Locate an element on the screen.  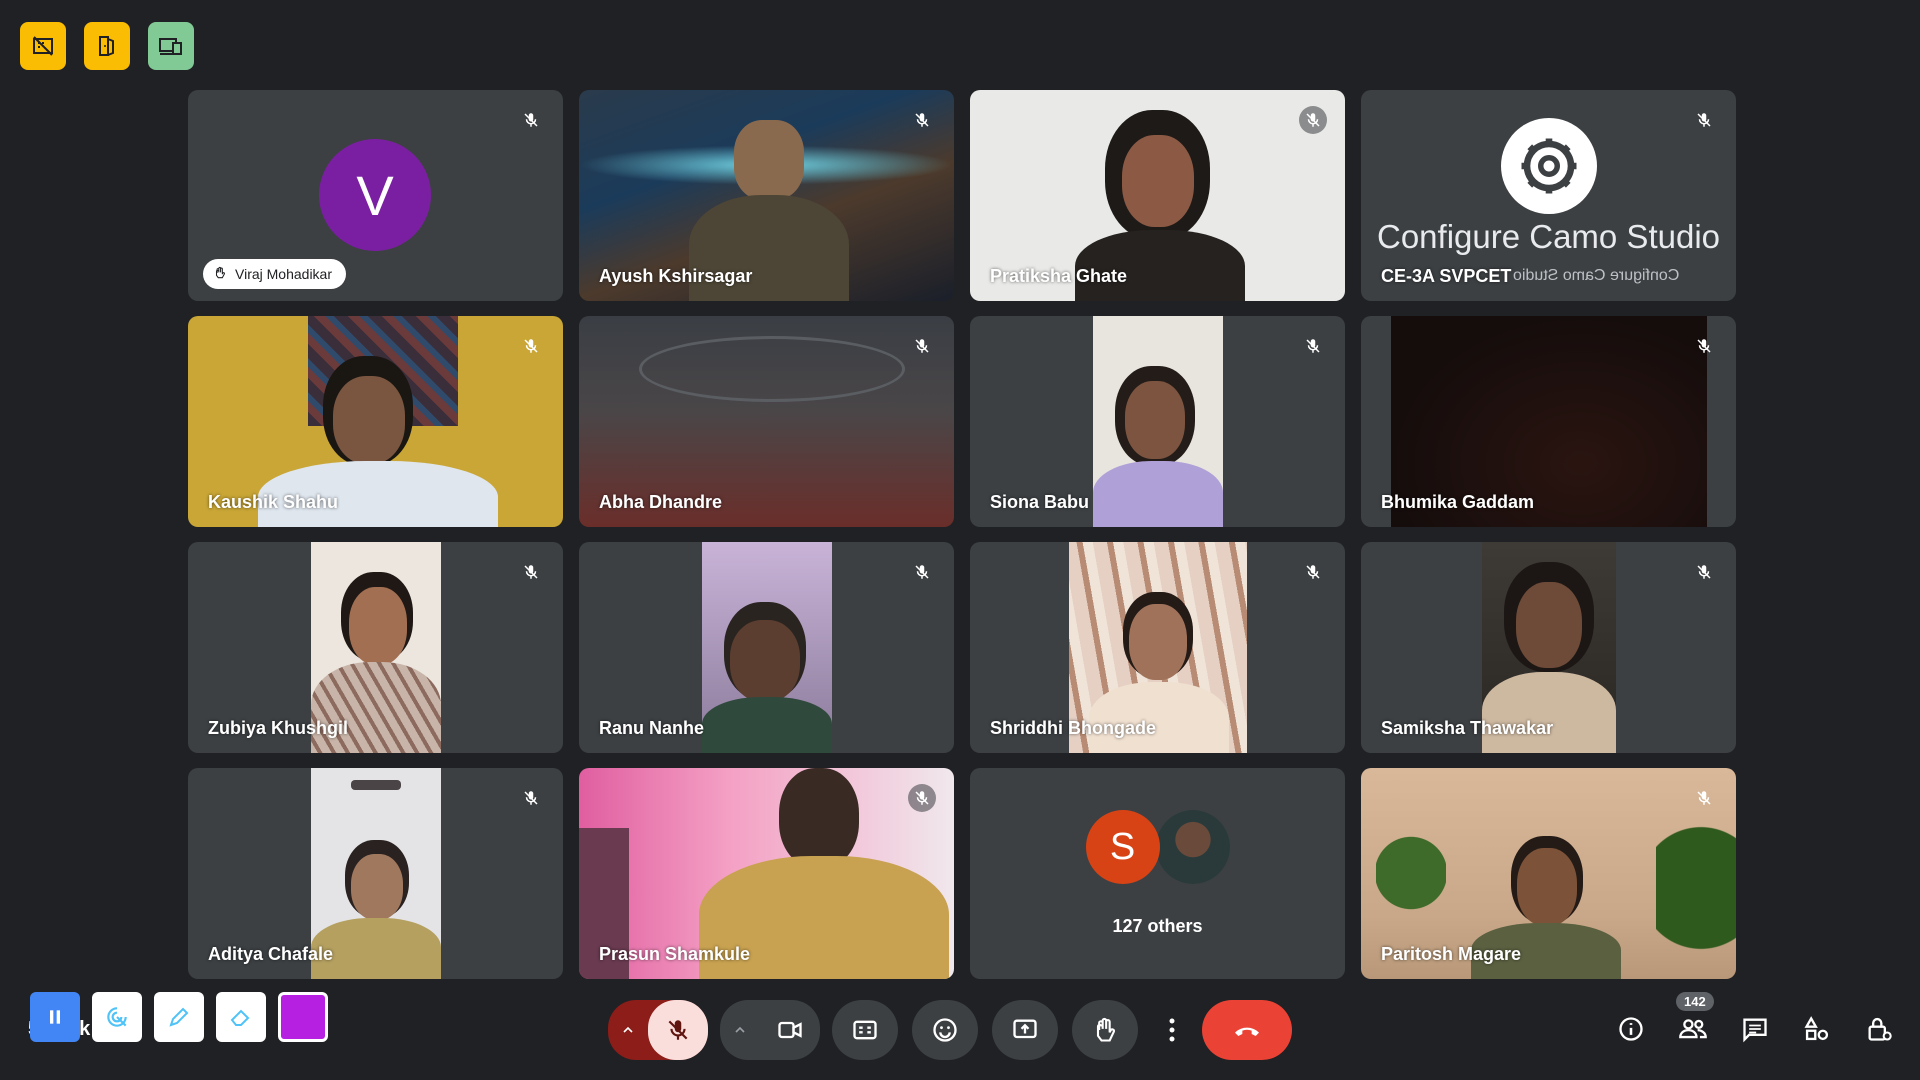
participant-tile: Aditya Chafale is located at coordinates (375, 873).